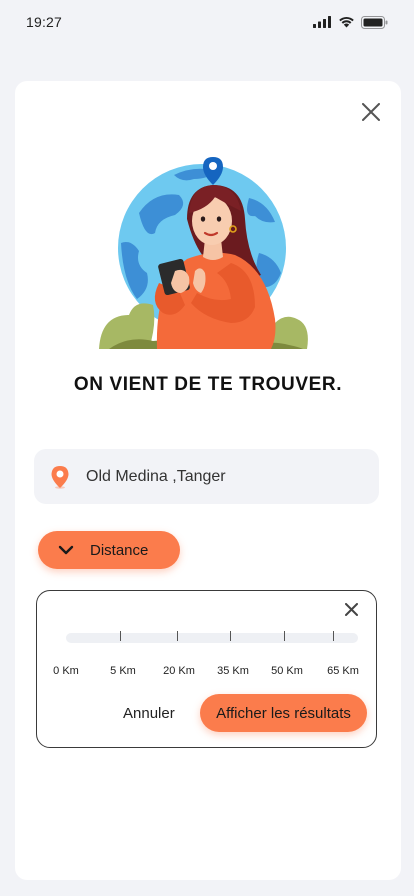 This screenshot has width=414, height=896. Describe the element at coordinates (322, 22) in the screenshot. I see `signal-icon` at that location.